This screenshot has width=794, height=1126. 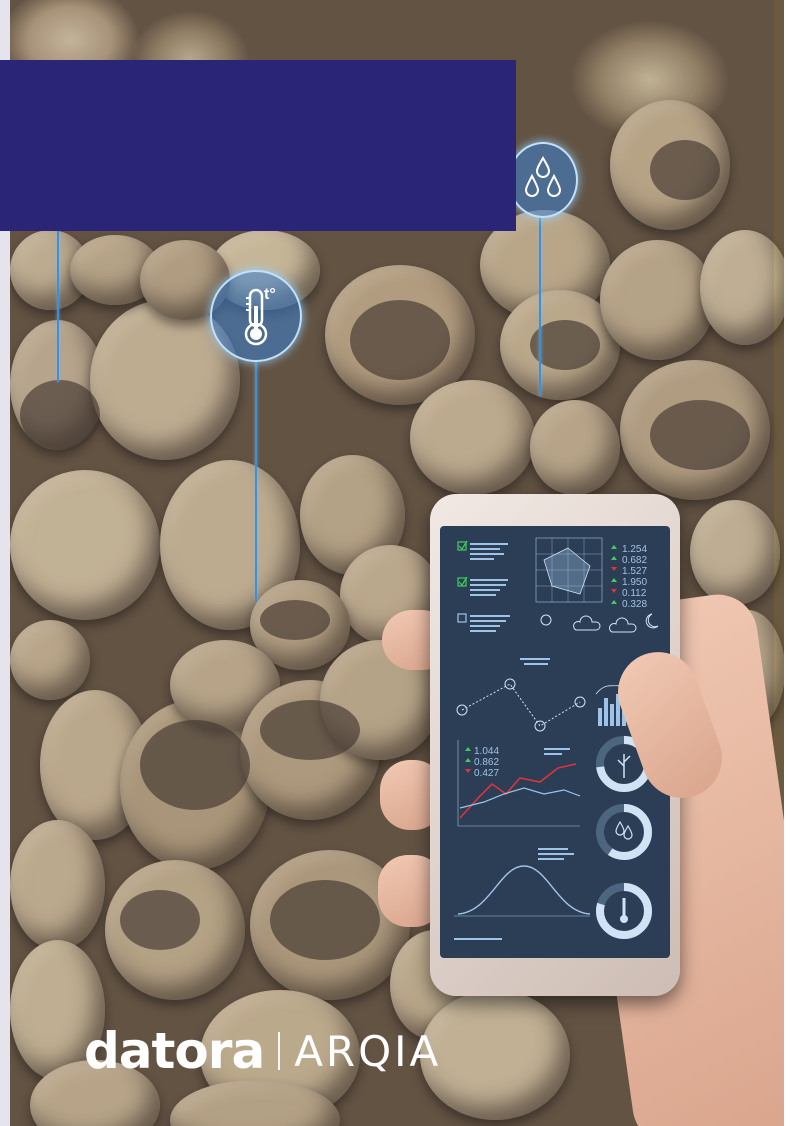 What do you see at coordinates (486, 773) in the screenshot?
I see `reading-value: 0.427` at bounding box center [486, 773].